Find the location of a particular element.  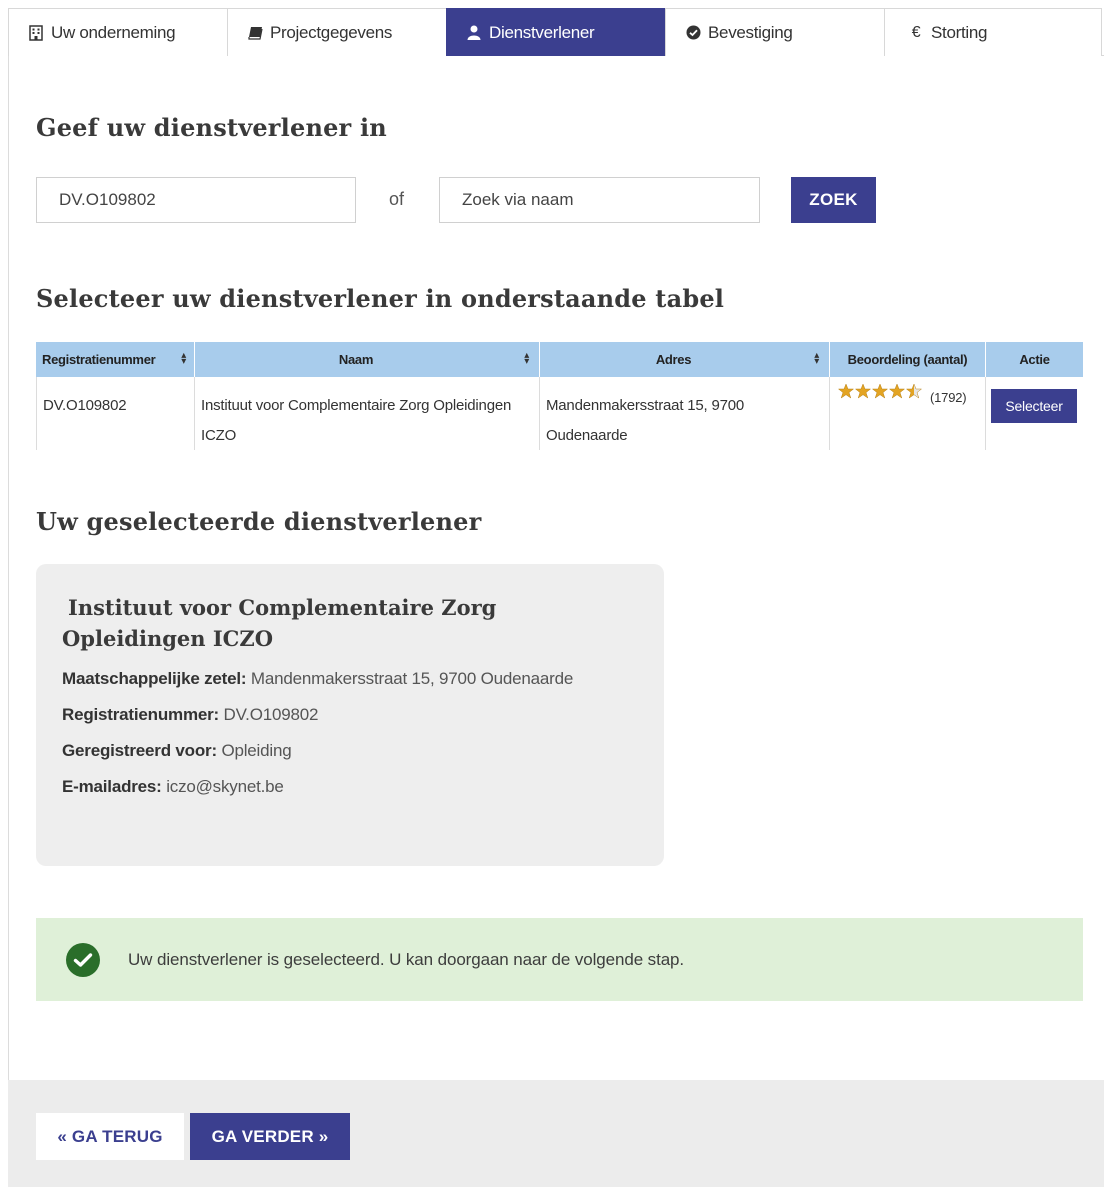

selected-heading: Uw geselecteerde dienstverlener is located at coordinates (259, 521).